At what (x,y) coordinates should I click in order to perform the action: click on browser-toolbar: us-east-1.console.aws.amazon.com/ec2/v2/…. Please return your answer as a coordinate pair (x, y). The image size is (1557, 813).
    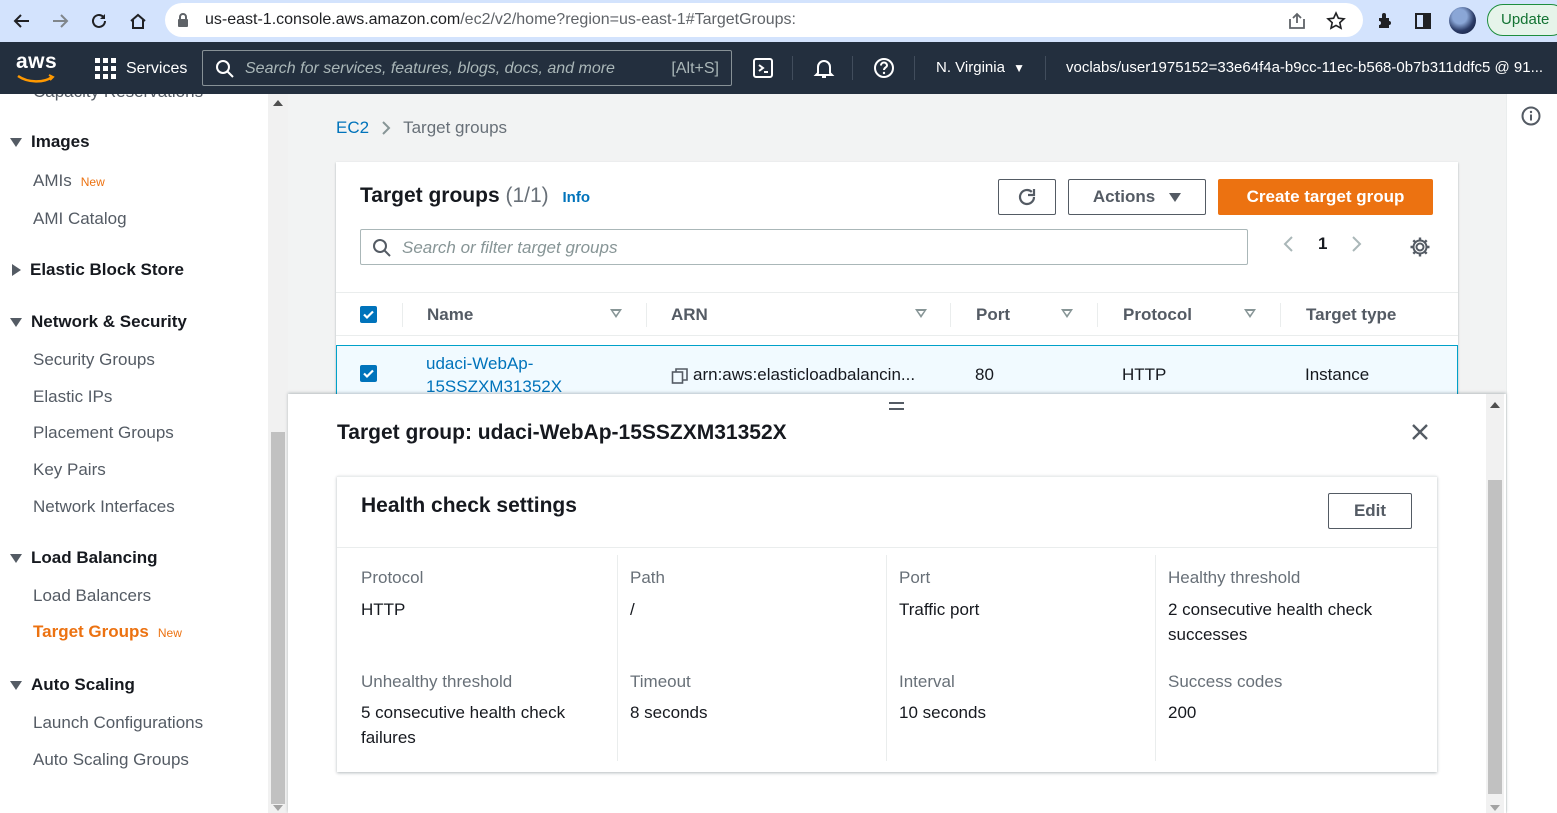
    Looking at the image, I should click on (778, 21).